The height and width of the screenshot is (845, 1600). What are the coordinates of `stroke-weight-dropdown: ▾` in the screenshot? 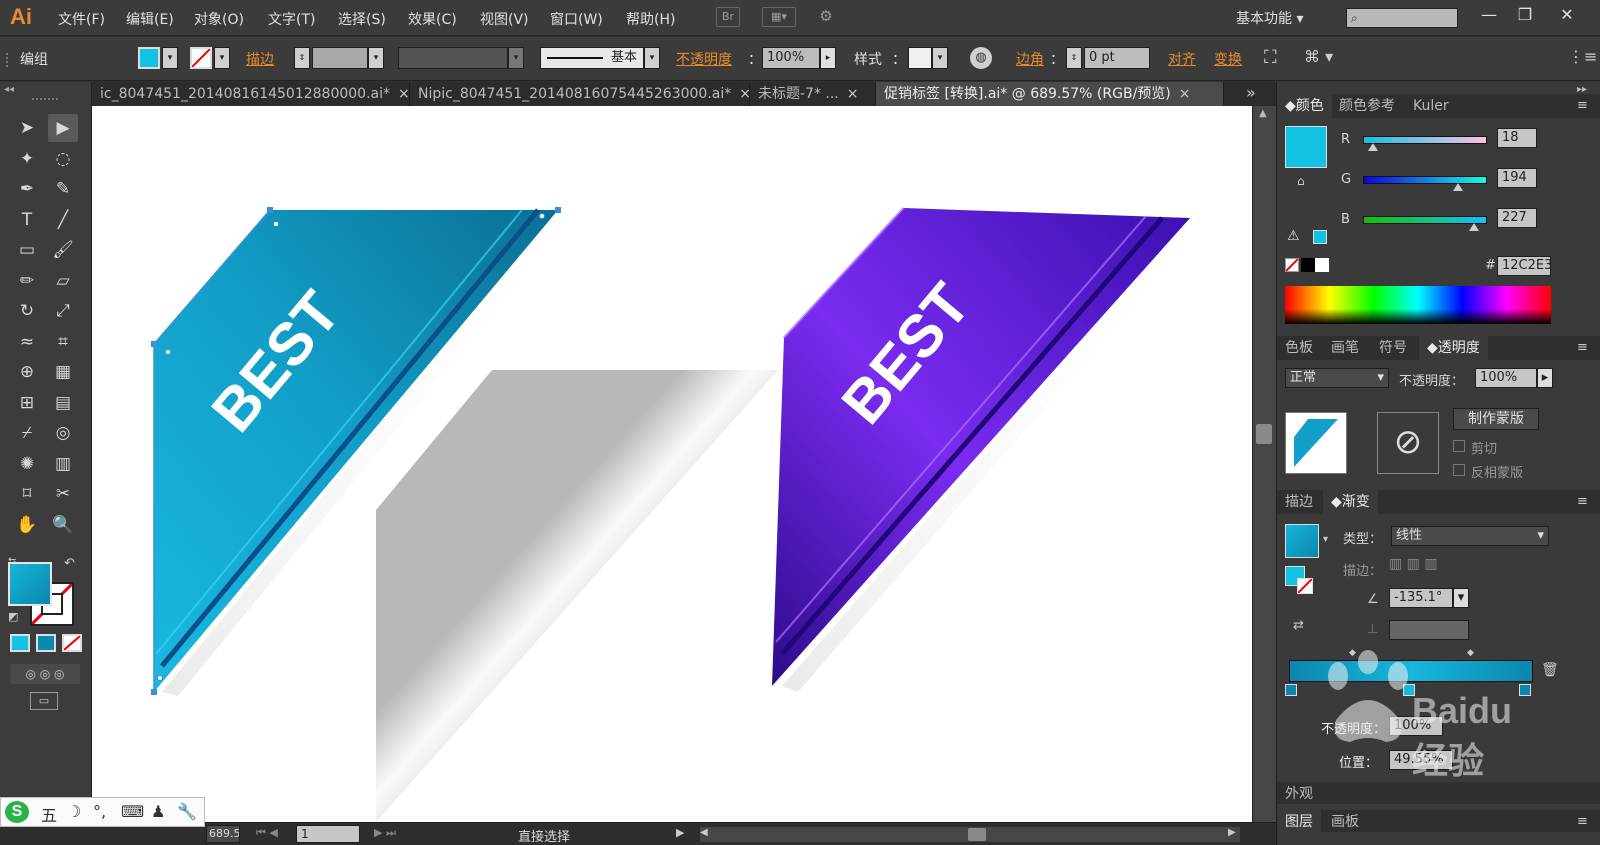 It's located at (376, 58).